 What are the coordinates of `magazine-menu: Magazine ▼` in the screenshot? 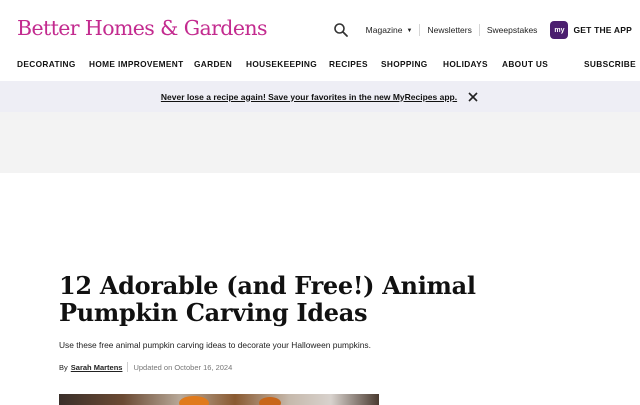 It's located at (390, 30).